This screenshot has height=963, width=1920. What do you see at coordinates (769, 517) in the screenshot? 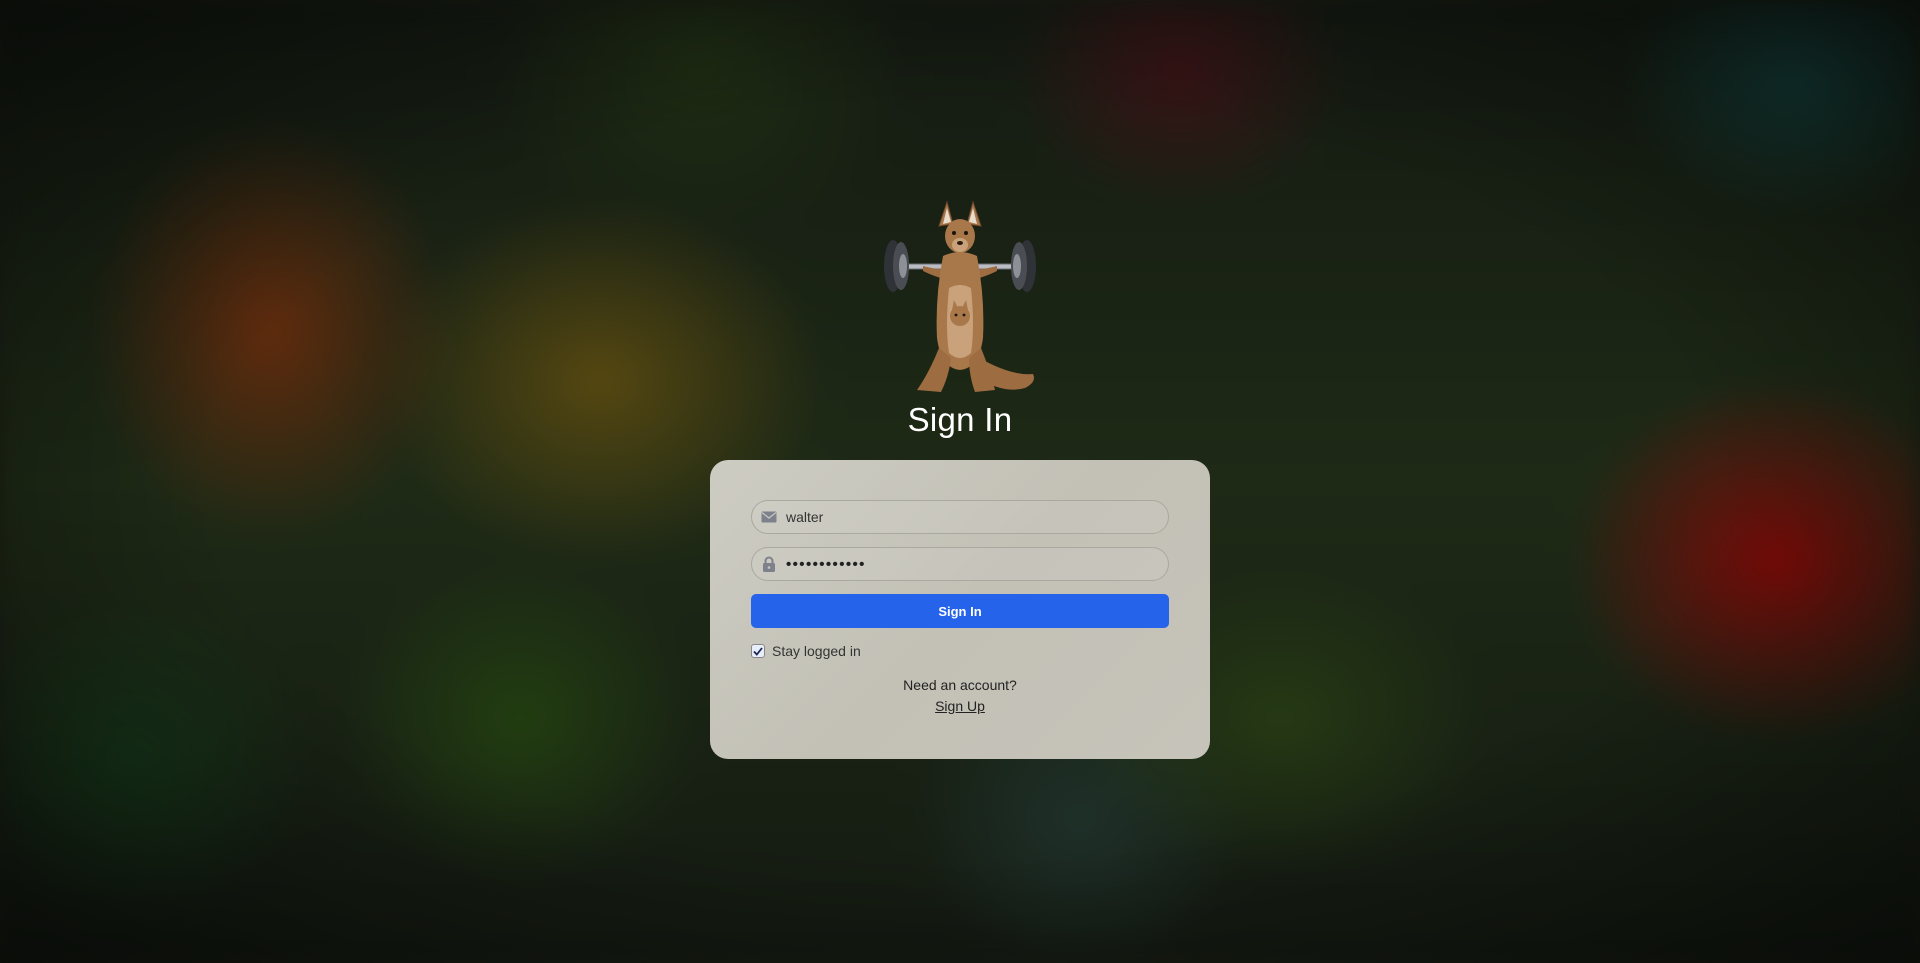
I see `envelope-icon` at bounding box center [769, 517].